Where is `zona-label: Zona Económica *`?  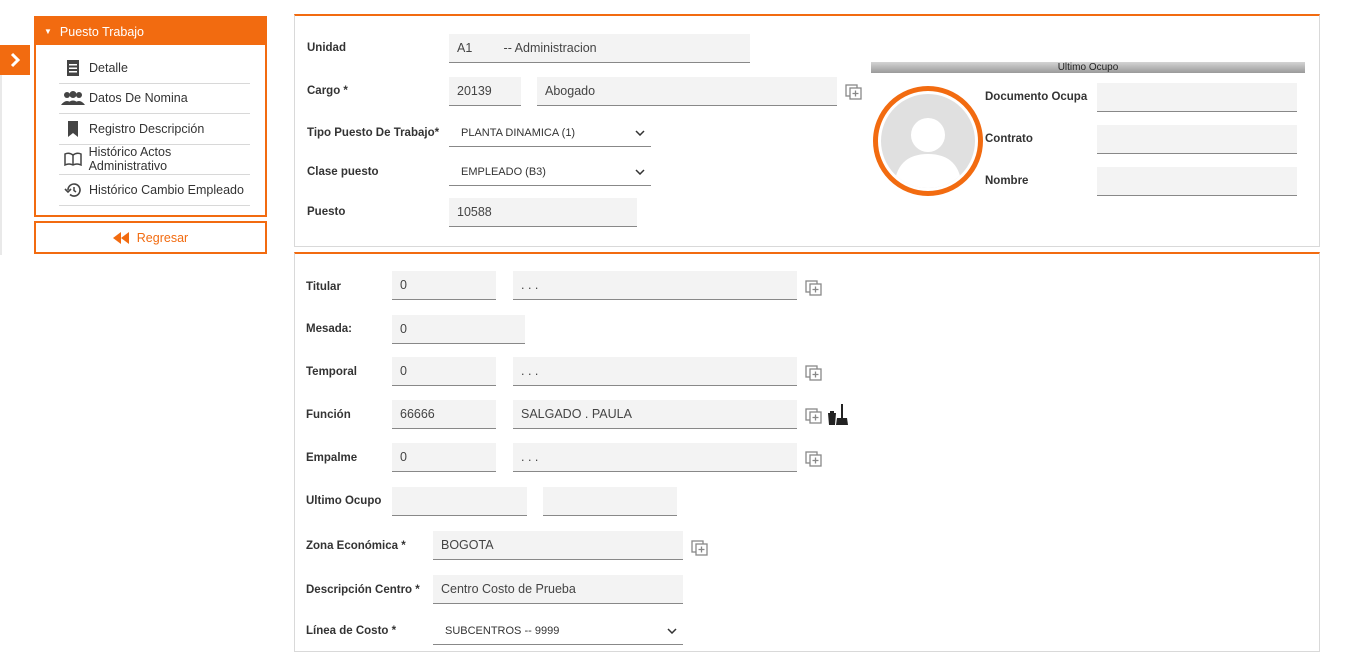 zona-label: Zona Económica * is located at coordinates (356, 546).